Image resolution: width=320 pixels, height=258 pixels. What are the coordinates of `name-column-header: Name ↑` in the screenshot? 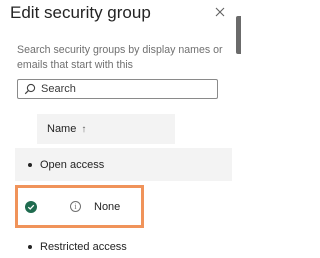 It's located at (106, 129).